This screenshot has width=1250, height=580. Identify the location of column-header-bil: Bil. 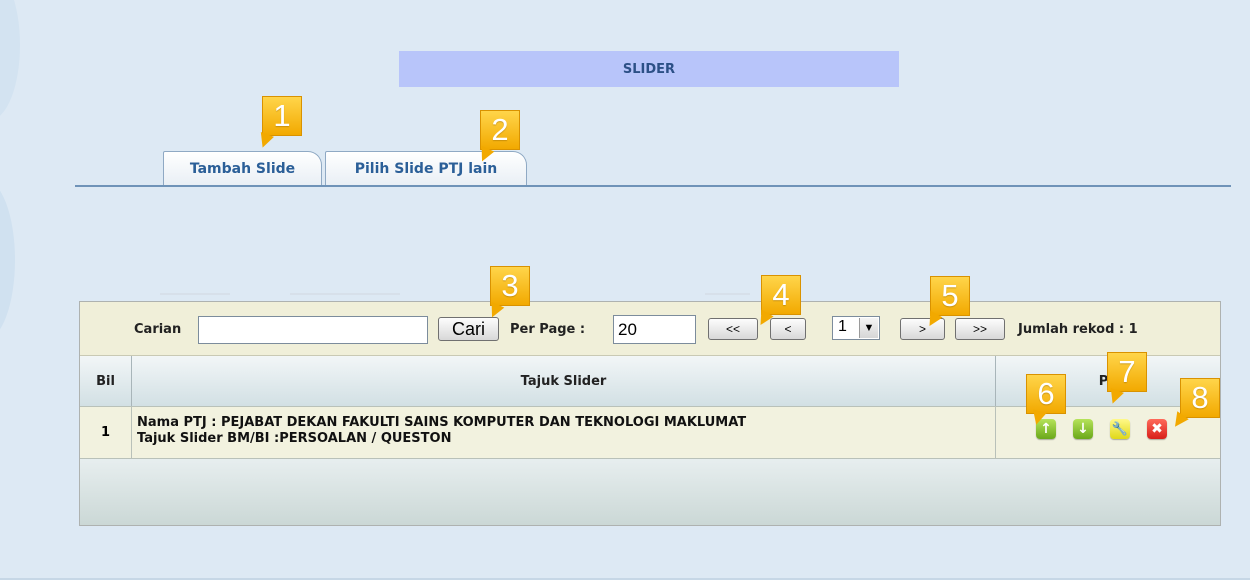
(106, 381).